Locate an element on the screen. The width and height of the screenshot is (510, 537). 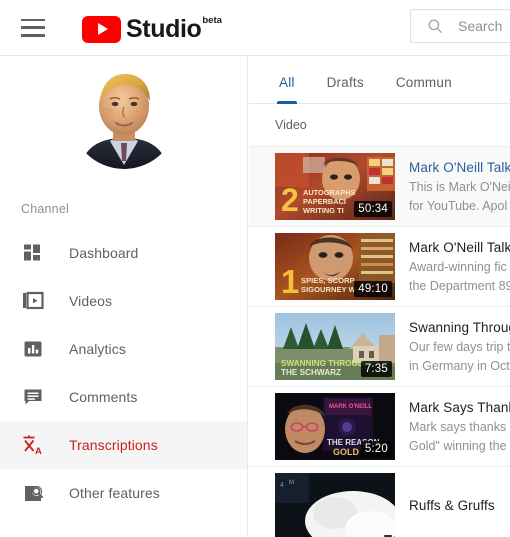
sidebar-item-analytics: Analytics is located at coordinates (123, 349).